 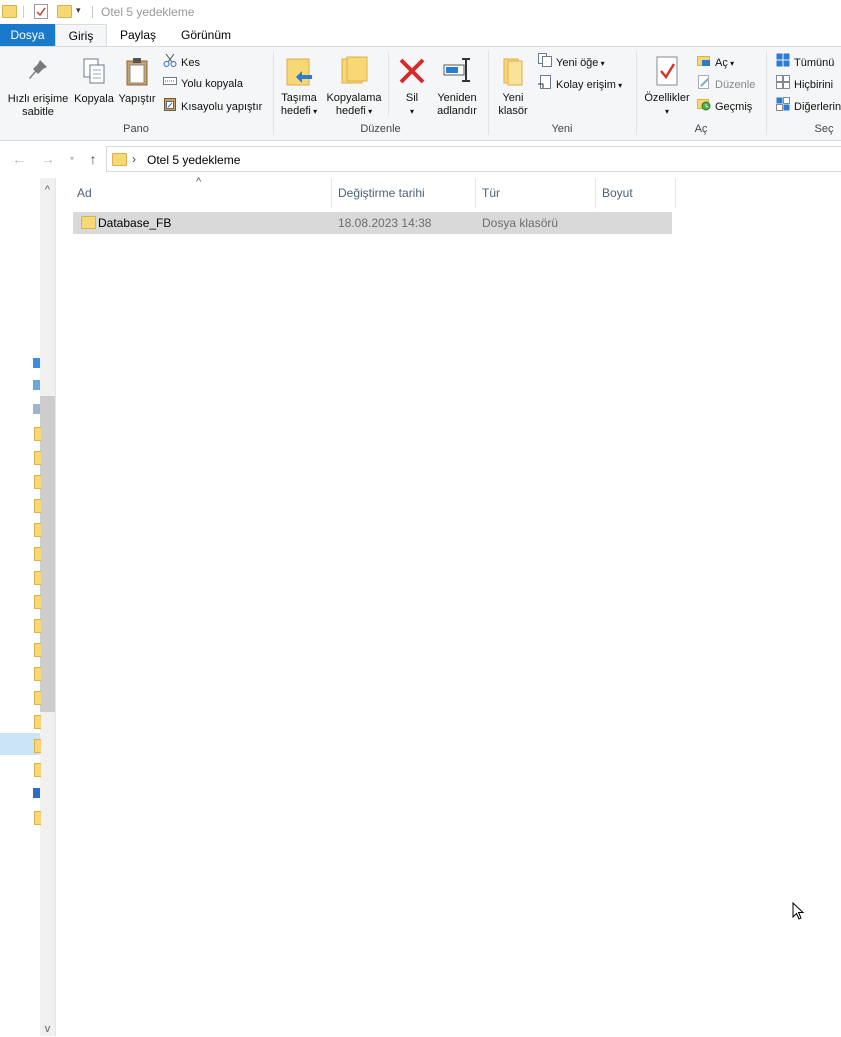 What do you see at coordinates (94, 71) in the screenshot?
I see `copy-icon` at bounding box center [94, 71].